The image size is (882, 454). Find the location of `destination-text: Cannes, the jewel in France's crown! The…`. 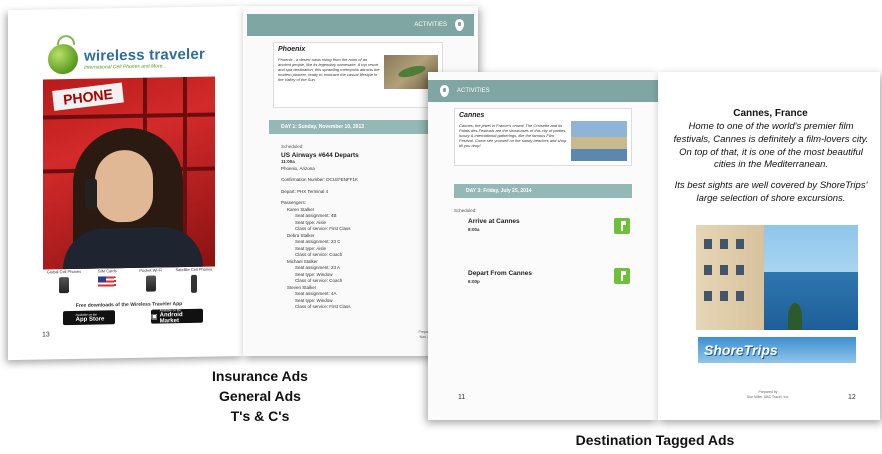

destination-text: Cannes, the jewel in France's crown! The… is located at coordinates (513, 135).